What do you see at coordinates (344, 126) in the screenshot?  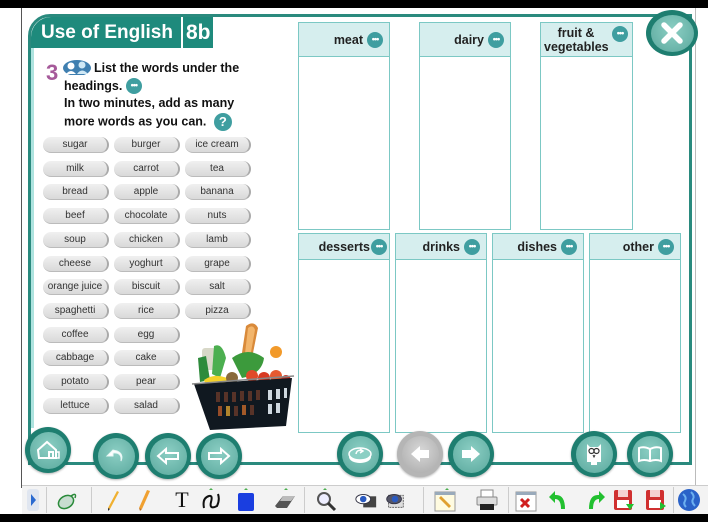 I see `category-box-meat: meat •••` at bounding box center [344, 126].